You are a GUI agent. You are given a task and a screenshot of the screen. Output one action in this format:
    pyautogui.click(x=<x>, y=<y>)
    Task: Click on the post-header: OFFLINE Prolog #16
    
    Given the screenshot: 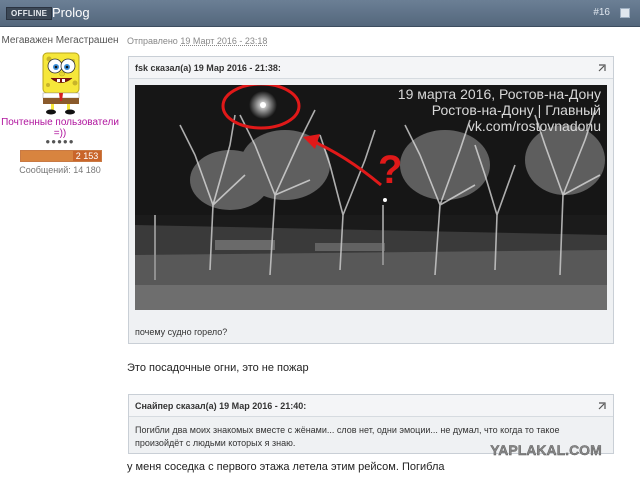 What is the action you would take?
    pyautogui.click(x=320, y=13)
    